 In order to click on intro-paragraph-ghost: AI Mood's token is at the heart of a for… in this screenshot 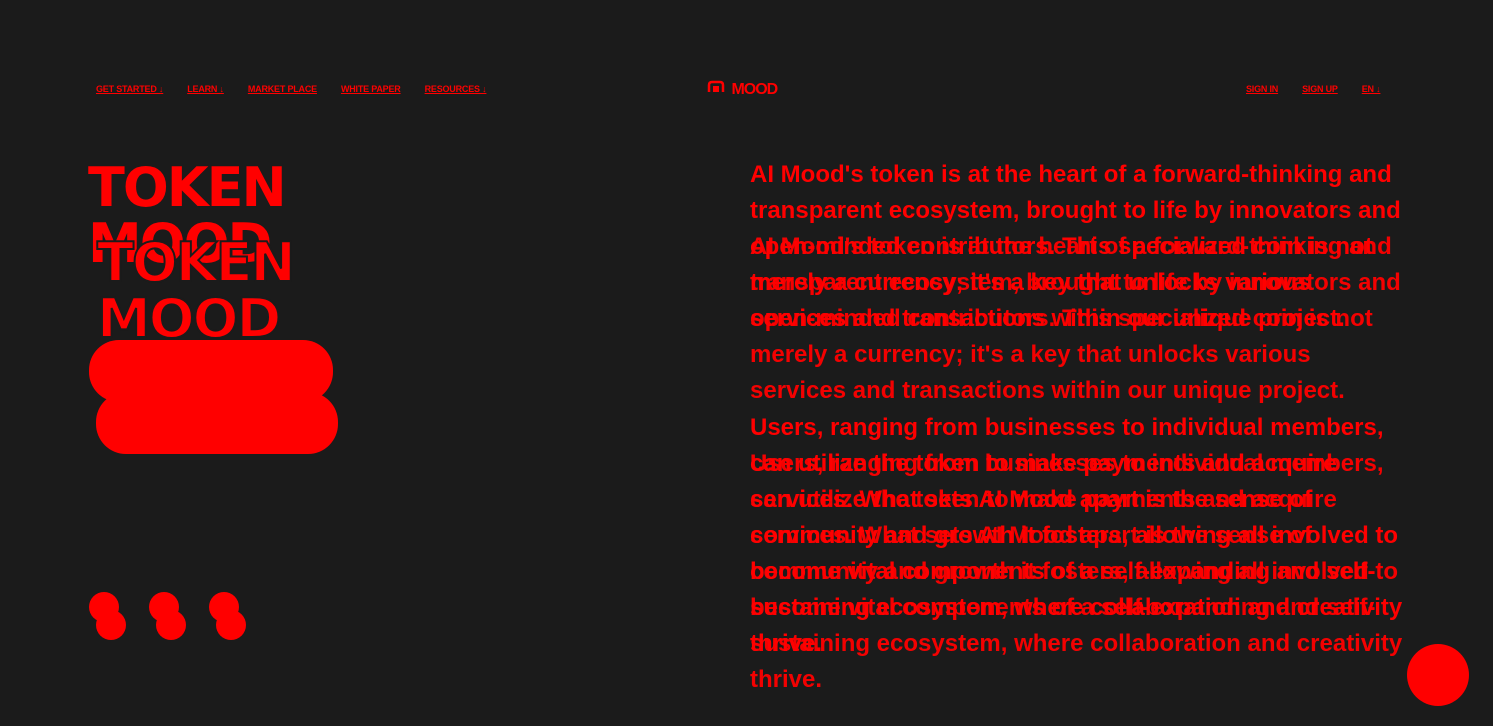, I will do `click(1075, 318)`.